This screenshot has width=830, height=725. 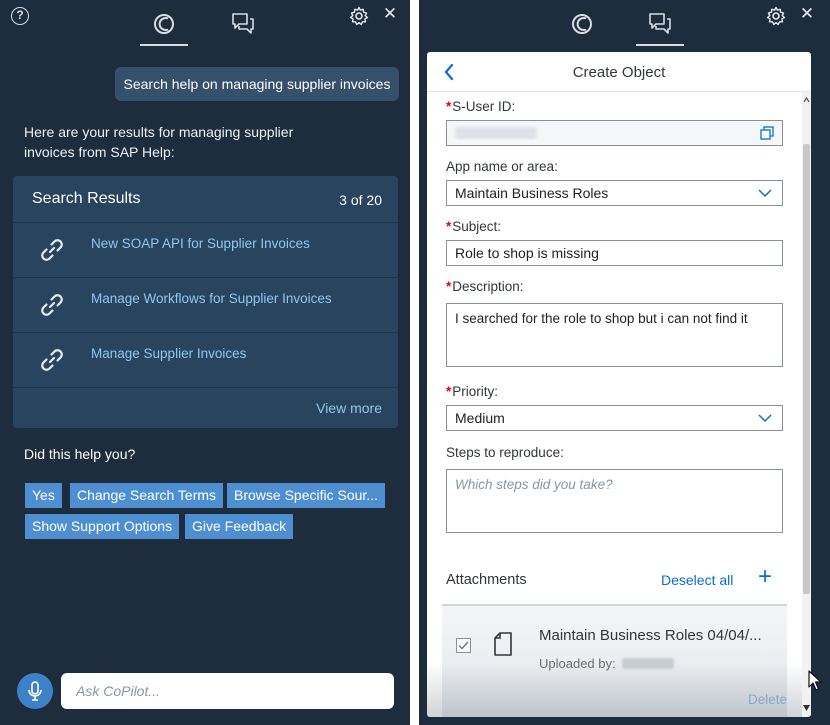 What do you see at coordinates (502, 166) in the screenshot?
I see `app-area-label: App name or area:` at bounding box center [502, 166].